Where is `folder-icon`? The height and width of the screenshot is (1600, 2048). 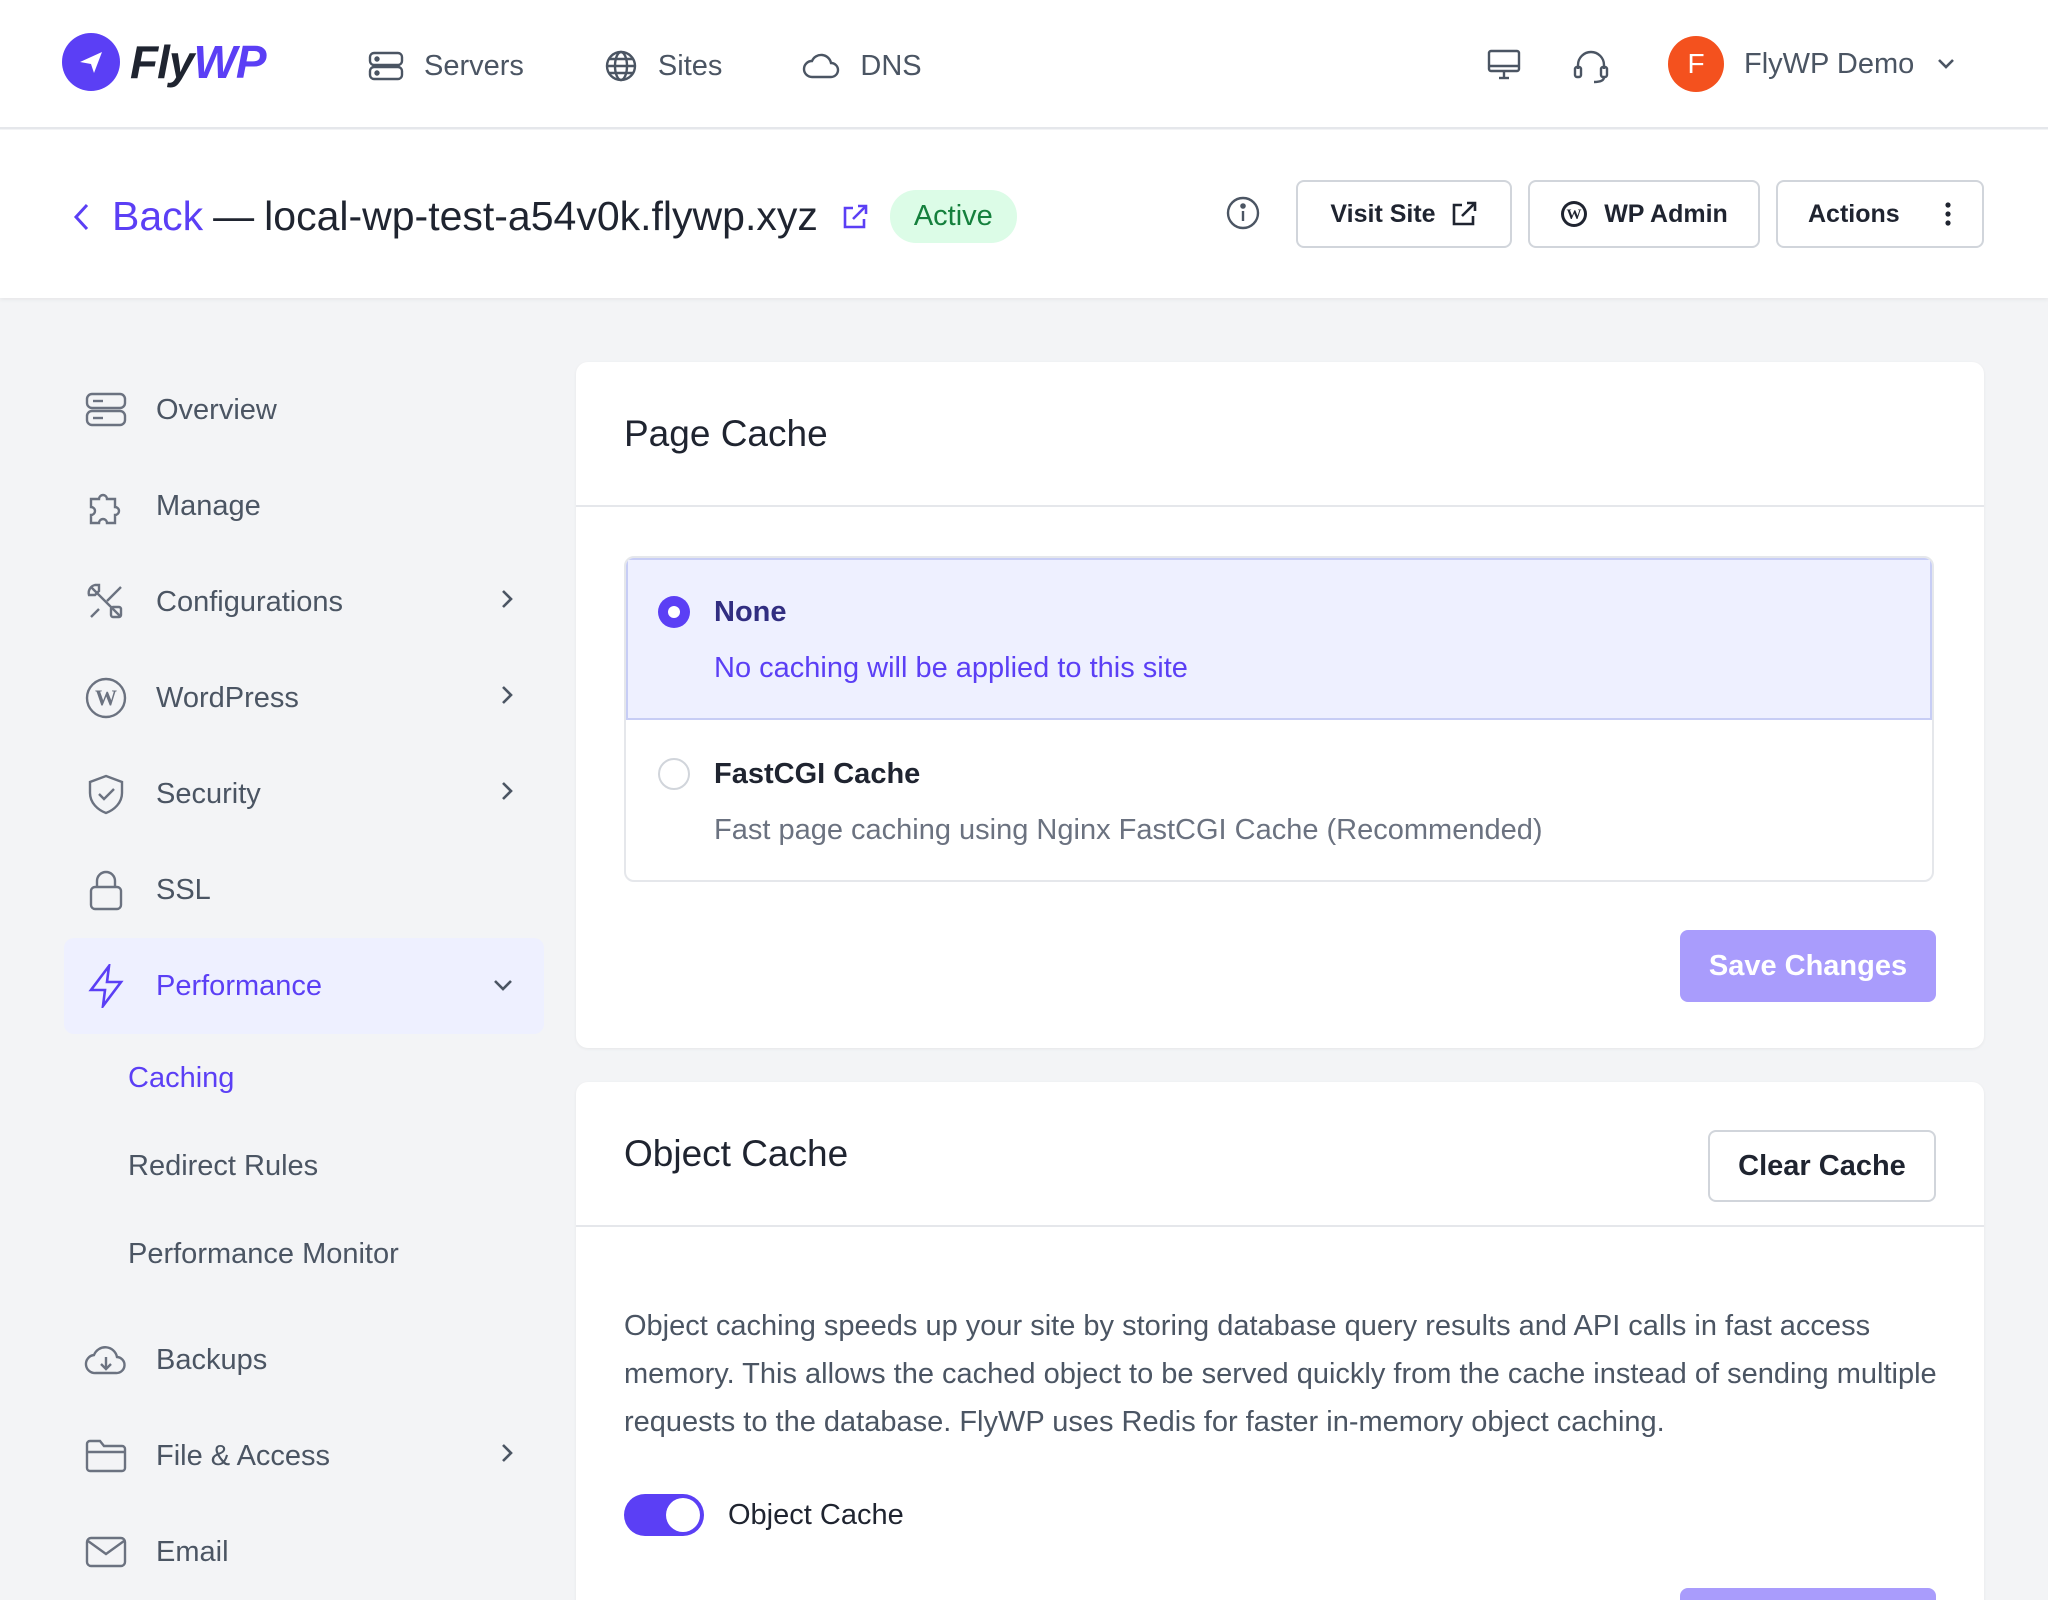 folder-icon is located at coordinates (106, 1456).